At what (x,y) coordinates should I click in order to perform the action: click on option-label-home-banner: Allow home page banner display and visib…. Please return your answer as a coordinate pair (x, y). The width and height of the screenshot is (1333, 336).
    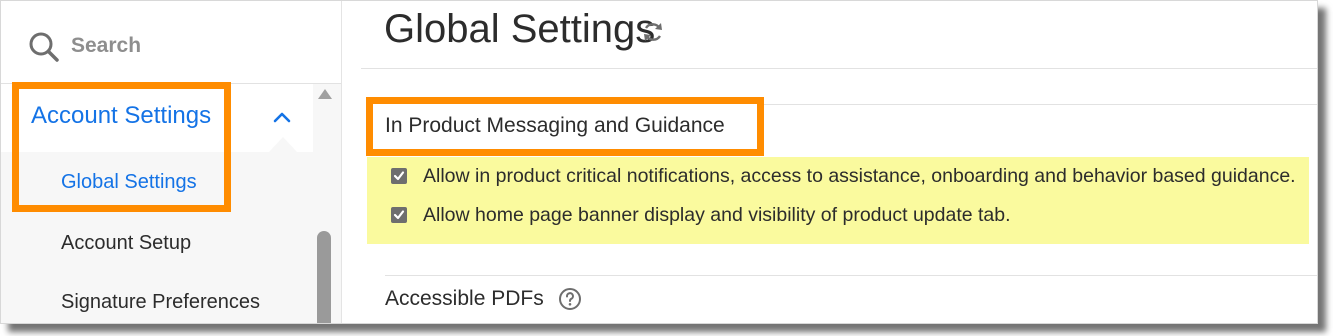
    Looking at the image, I should click on (717, 215).